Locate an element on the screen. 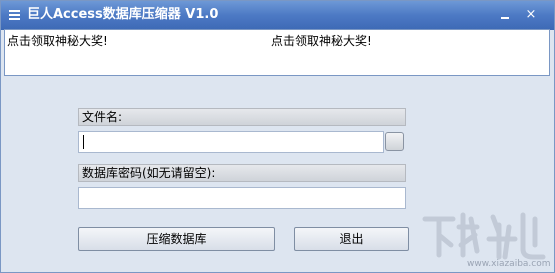 The height and width of the screenshot is (273, 555). window-title: 巨人Access数据库压缩器 V1.0 is located at coordinates (123, 14).